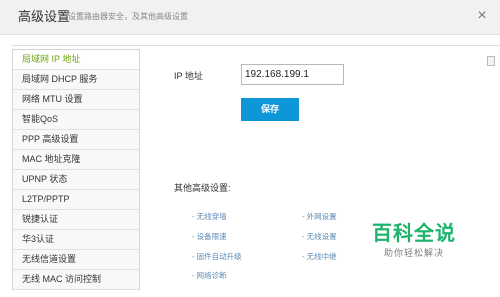 The height and width of the screenshot is (297, 500). I want to click on sidebar-item-l2tp-pptp: L2TP/PPTP, so click(76, 200).